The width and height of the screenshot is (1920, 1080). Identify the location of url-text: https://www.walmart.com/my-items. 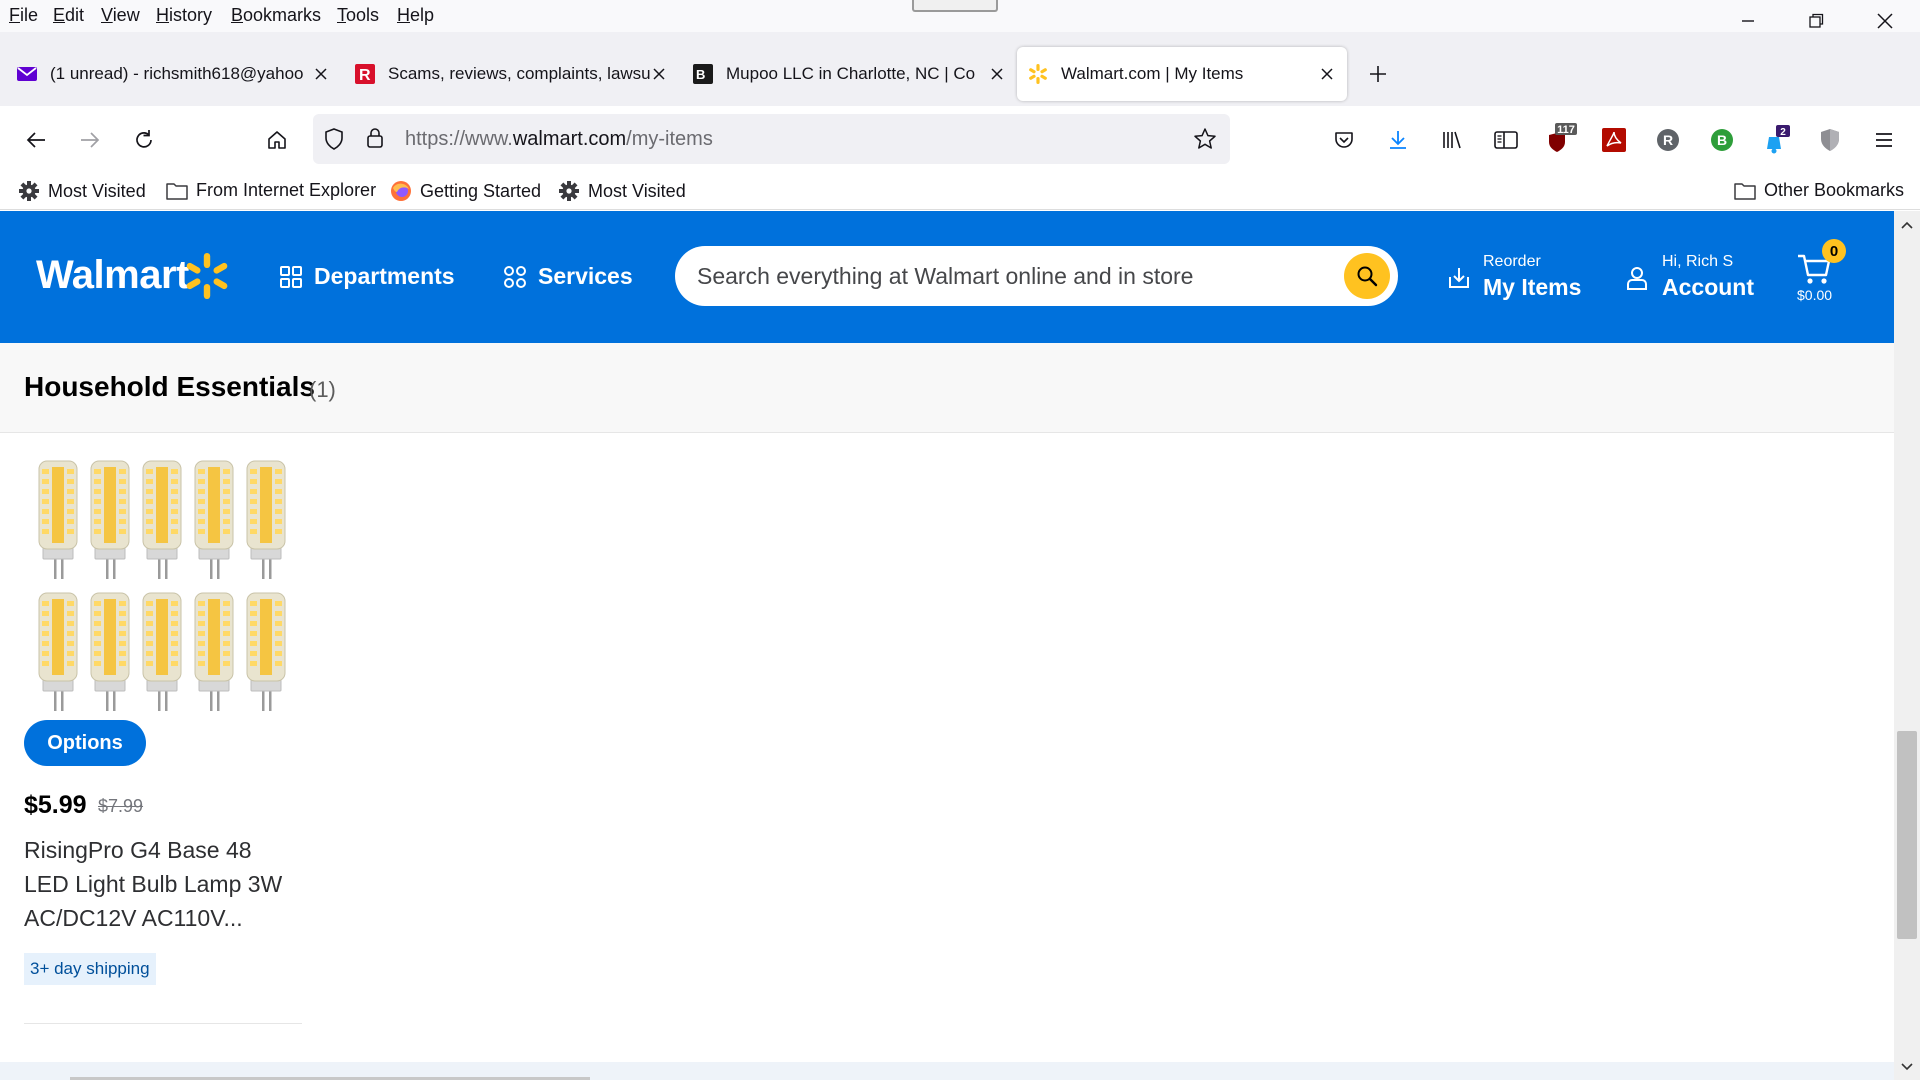
(559, 139).